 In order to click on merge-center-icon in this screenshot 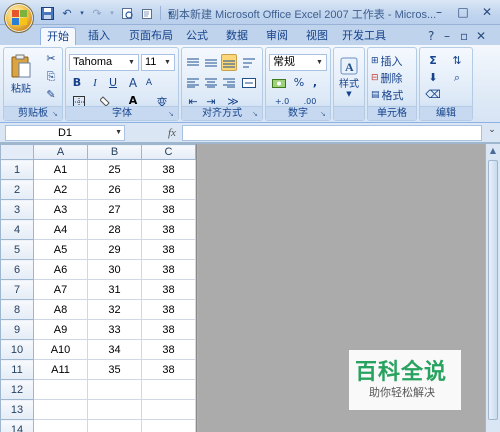, I will do `click(249, 82)`.